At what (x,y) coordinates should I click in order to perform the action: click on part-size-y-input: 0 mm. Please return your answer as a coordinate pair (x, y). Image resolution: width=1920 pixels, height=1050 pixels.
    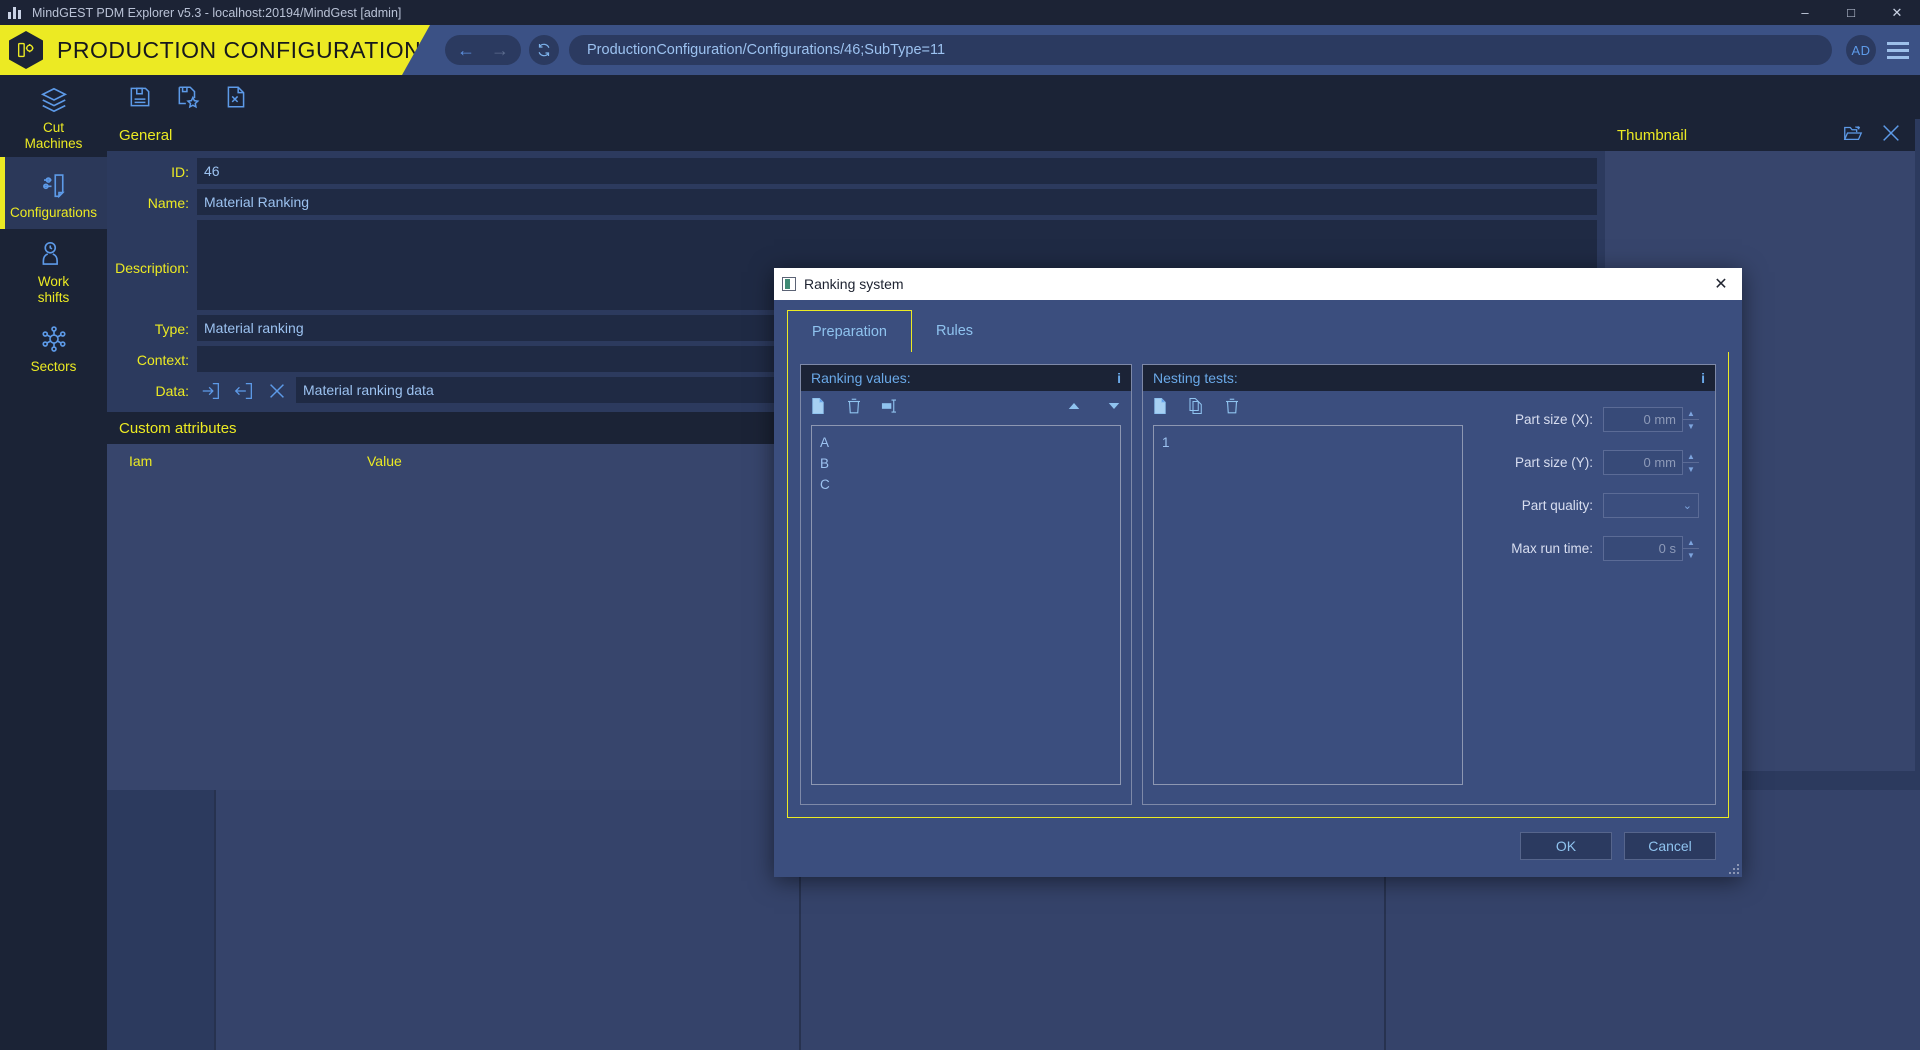
    Looking at the image, I should click on (1643, 462).